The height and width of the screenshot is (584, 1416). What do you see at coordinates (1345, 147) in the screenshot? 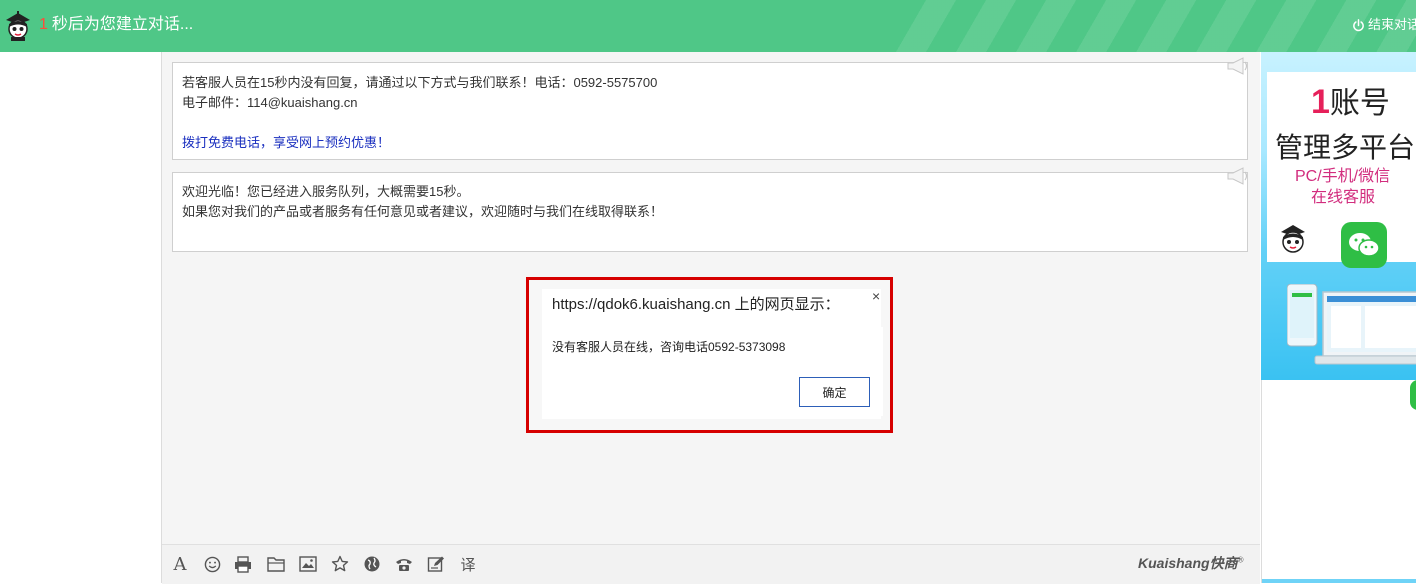
I see `promo-line2: 管理多平台` at bounding box center [1345, 147].